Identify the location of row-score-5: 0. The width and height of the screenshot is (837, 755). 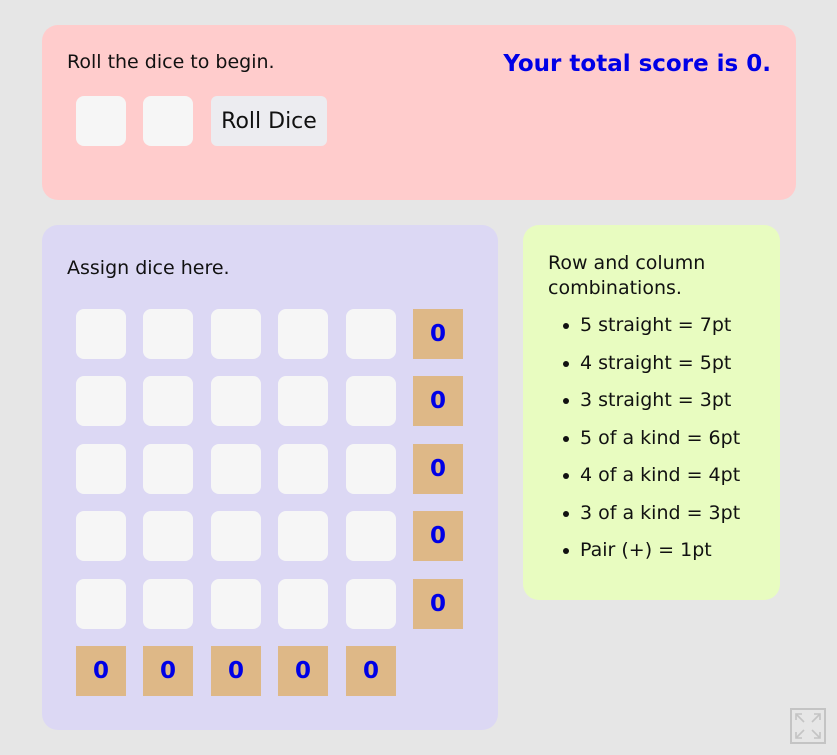
(438, 604).